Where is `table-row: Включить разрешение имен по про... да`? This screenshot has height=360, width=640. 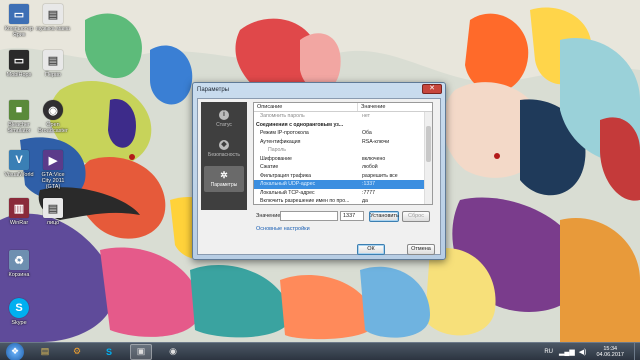 table-row: Включить разрешение имен по про... да is located at coordinates (343, 200).